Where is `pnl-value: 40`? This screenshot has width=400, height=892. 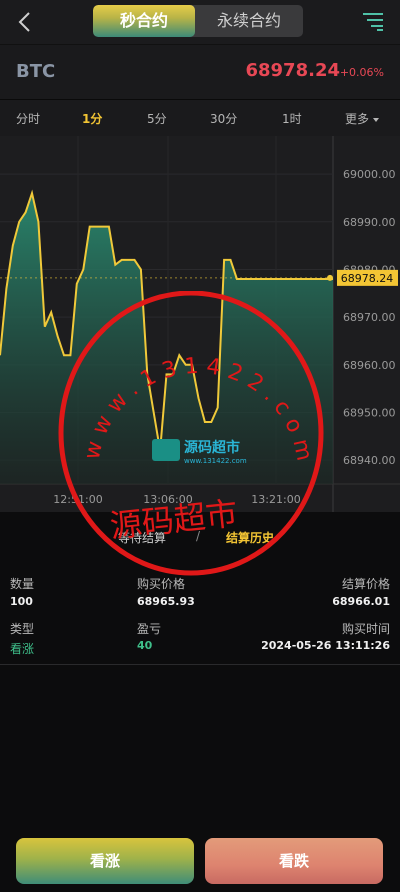 pnl-value: 40 is located at coordinates (145, 645).